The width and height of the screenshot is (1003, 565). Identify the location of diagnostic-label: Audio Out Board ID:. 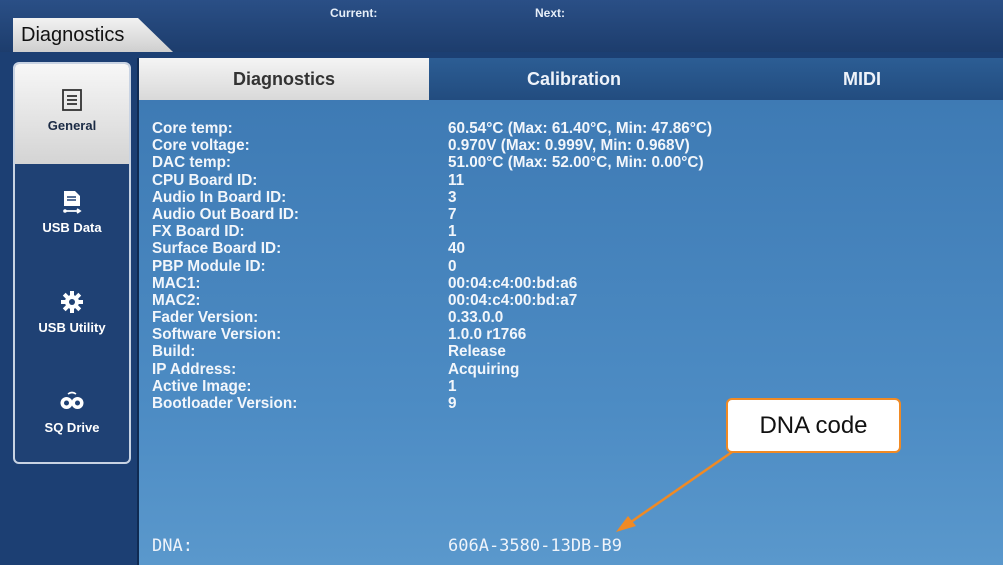
(226, 214).